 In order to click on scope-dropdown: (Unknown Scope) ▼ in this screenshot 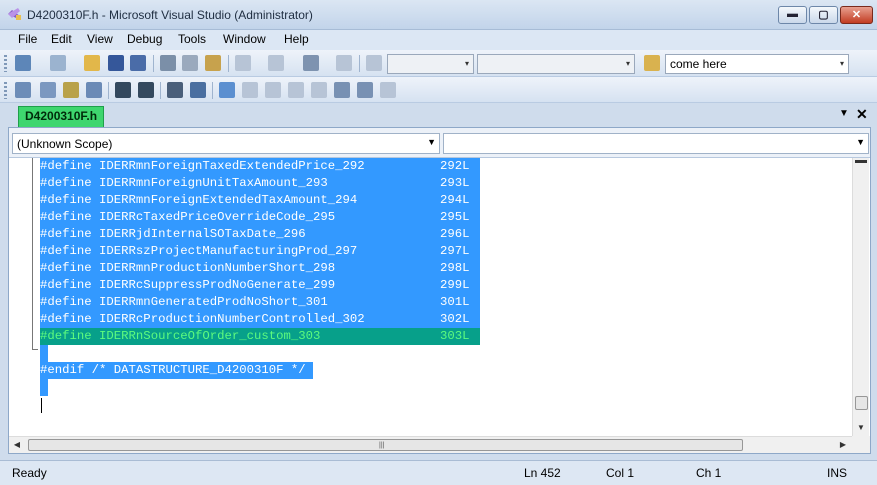, I will do `click(226, 143)`.